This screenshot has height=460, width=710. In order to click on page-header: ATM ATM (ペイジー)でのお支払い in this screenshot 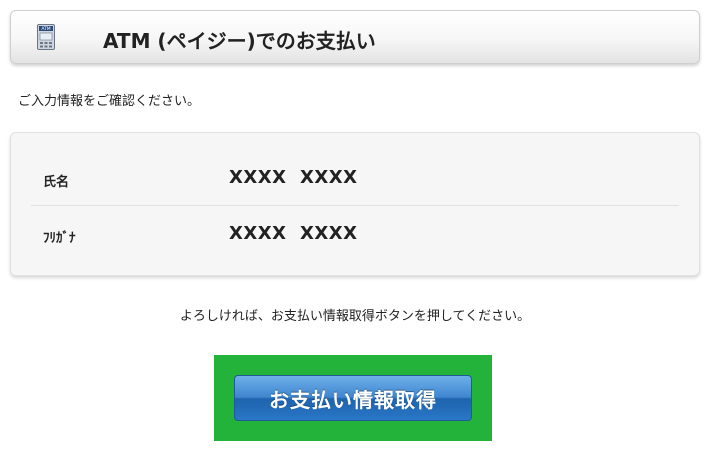, I will do `click(355, 37)`.